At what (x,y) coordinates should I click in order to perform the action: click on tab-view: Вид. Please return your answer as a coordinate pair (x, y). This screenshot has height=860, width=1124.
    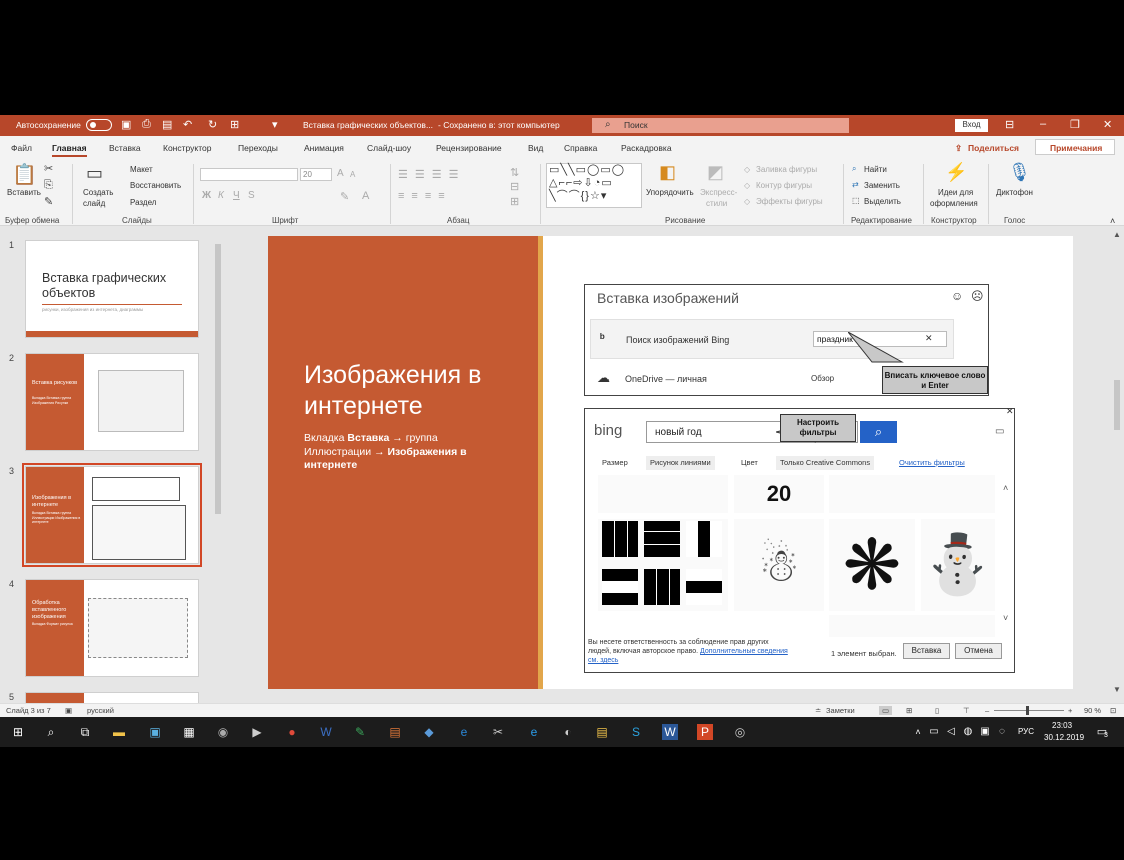
    Looking at the image, I should click on (535, 148).